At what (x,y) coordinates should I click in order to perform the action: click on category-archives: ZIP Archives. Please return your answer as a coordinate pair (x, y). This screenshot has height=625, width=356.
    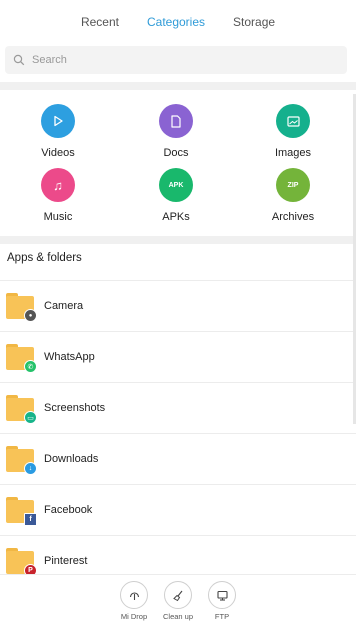
    Looking at the image, I should click on (293, 195).